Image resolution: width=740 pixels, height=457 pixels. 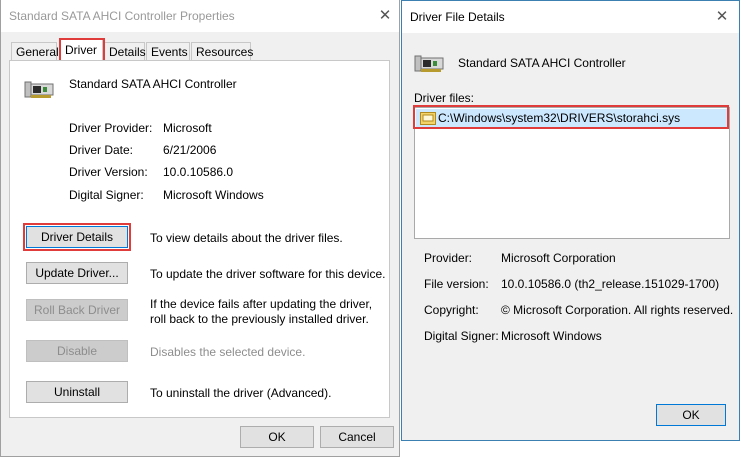 I want to click on digital-signer-label: Digital Signer:, so click(x=106, y=195).